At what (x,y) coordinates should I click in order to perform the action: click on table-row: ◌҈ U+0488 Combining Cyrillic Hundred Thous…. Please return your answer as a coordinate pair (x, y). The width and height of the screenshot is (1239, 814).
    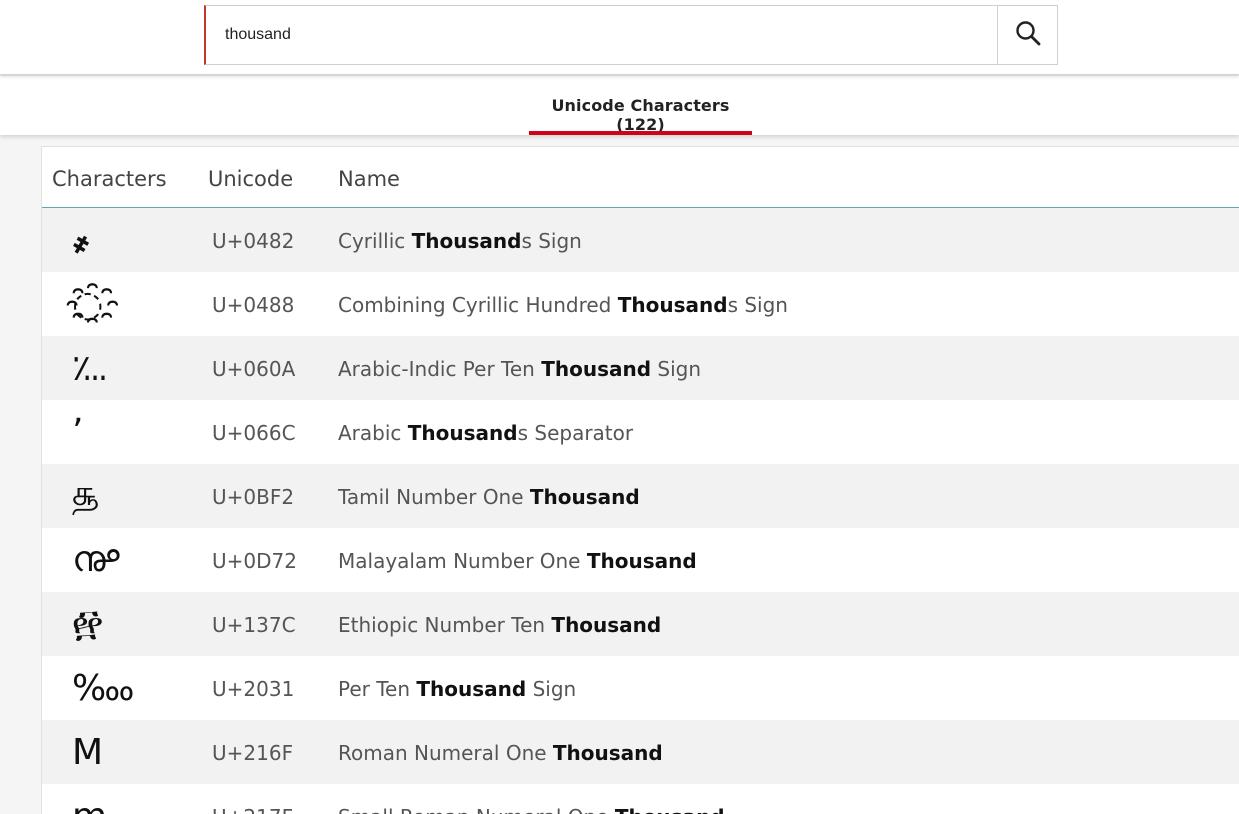
    Looking at the image, I should click on (640, 304).